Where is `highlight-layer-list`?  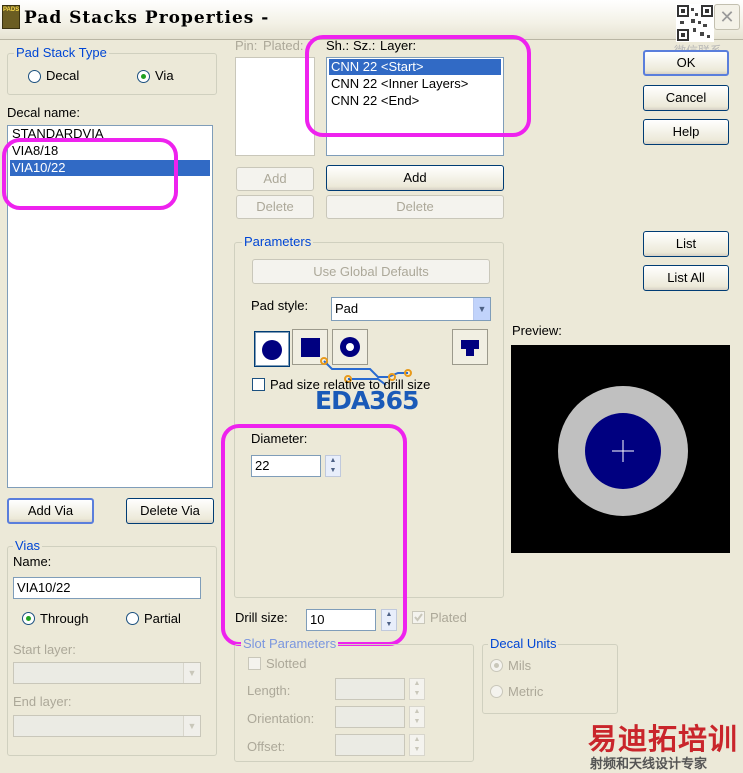 highlight-layer-list is located at coordinates (418, 86).